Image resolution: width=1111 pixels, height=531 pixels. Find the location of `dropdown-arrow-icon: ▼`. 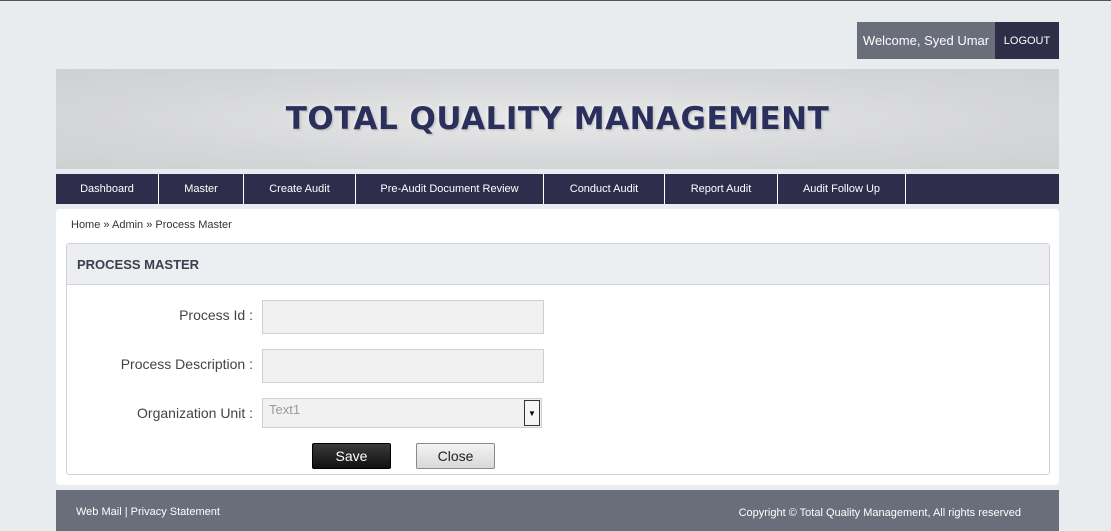

dropdown-arrow-icon: ▼ is located at coordinates (532, 413).